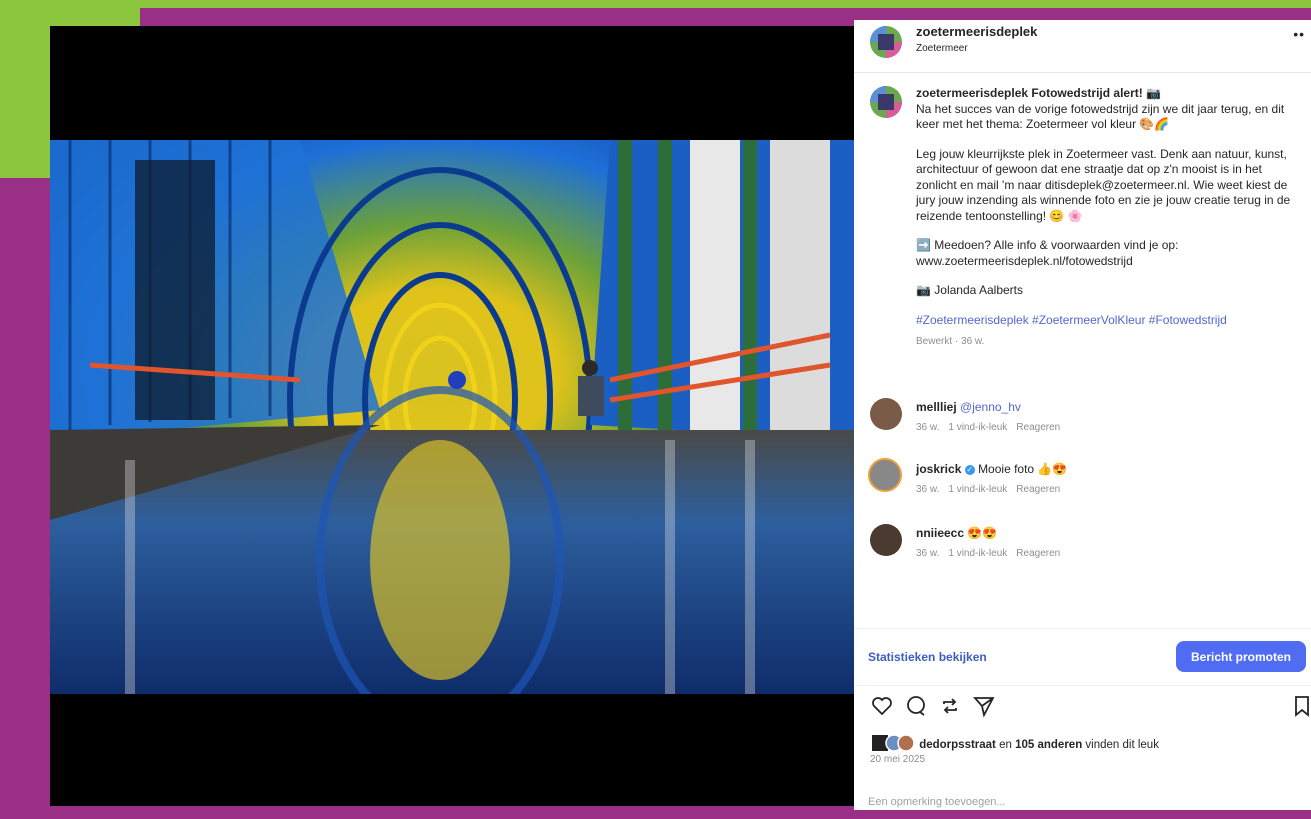 Image resolution: width=1311 pixels, height=819 pixels. I want to click on caption-avatar, so click(886, 102).